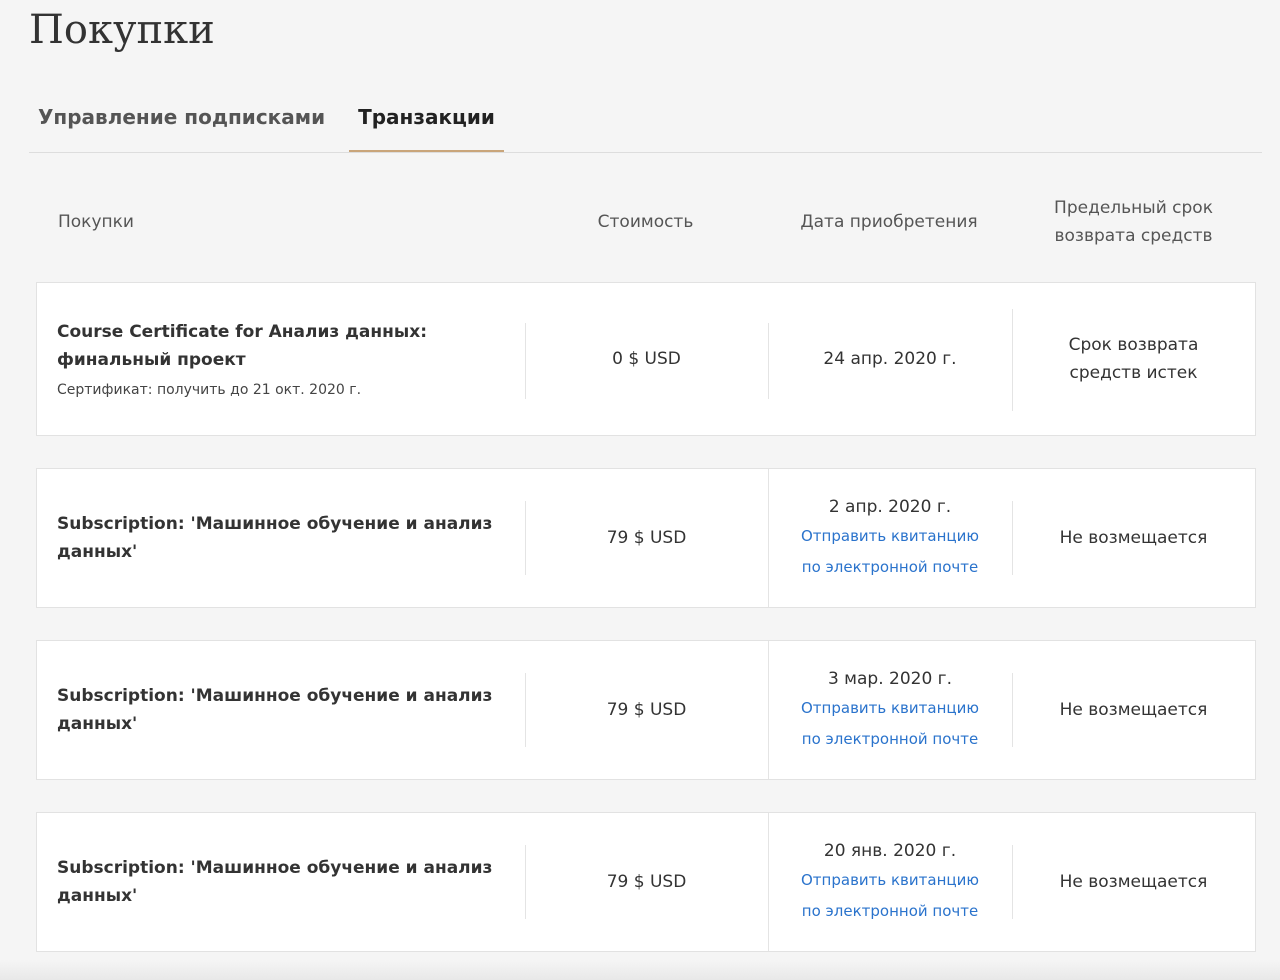 The image size is (1280, 980). I want to click on column-header-date: Дата приобретения, so click(889, 222).